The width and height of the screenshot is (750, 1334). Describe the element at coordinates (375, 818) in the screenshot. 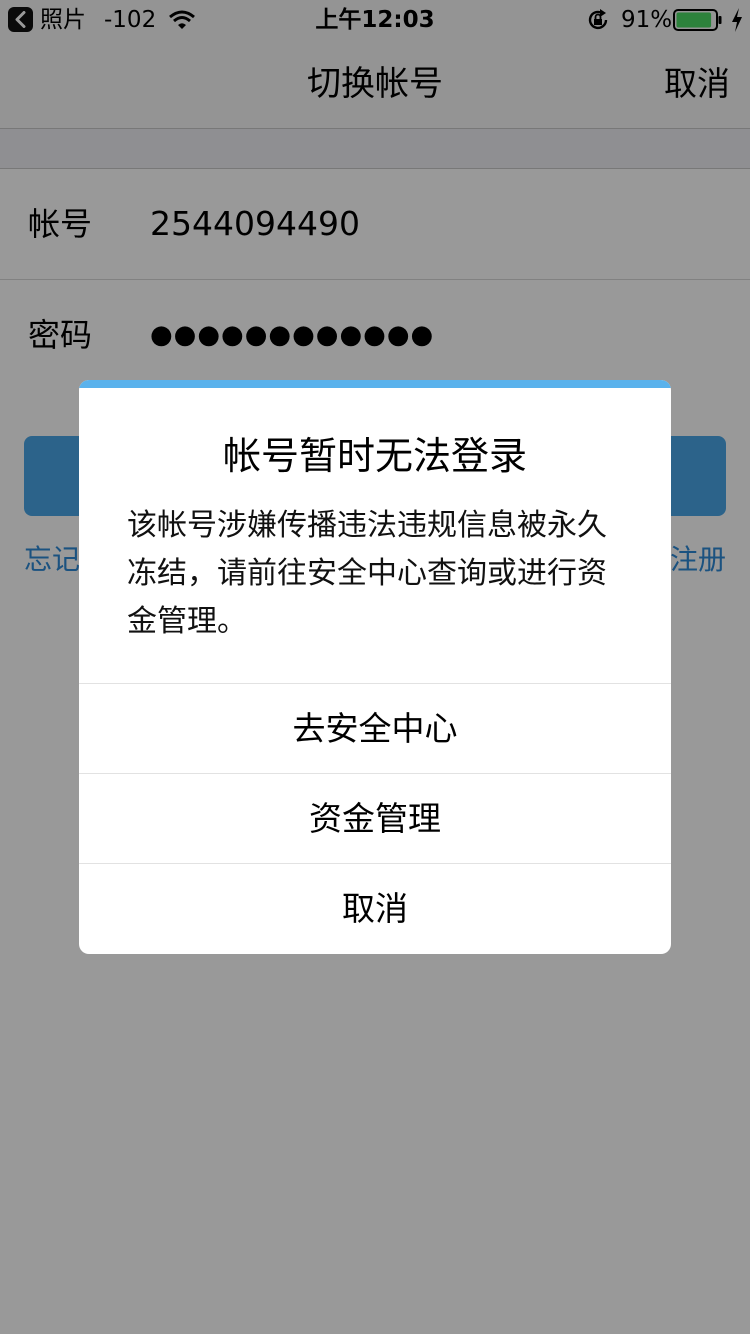

I see `funds-management-button: 资金管理` at that location.